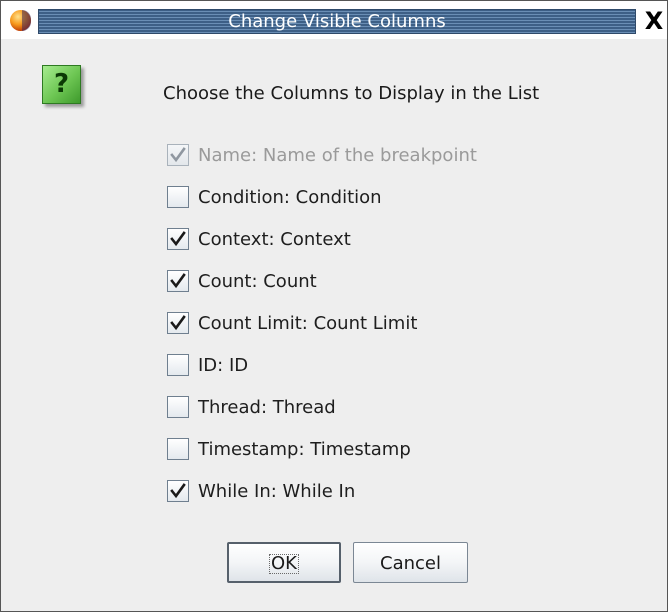 This screenshot has height=612, width=668. I want to click on column-option: Timestamp, so click(289, 449).